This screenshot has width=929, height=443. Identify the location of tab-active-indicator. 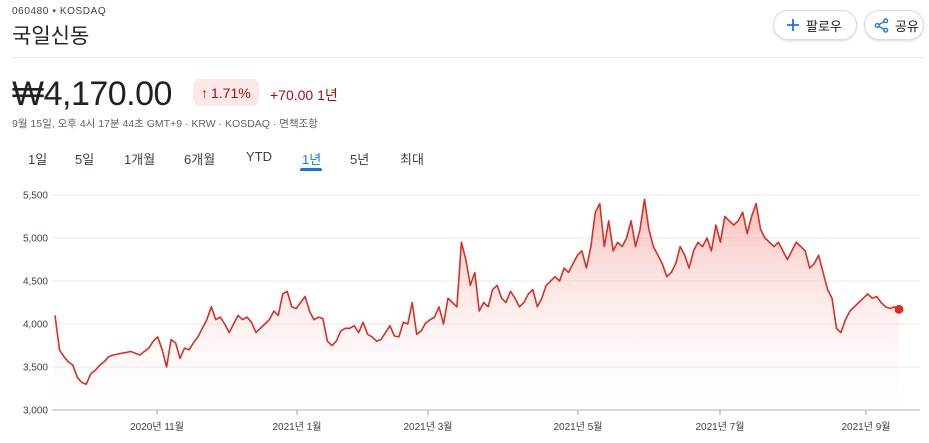
(311, 169).